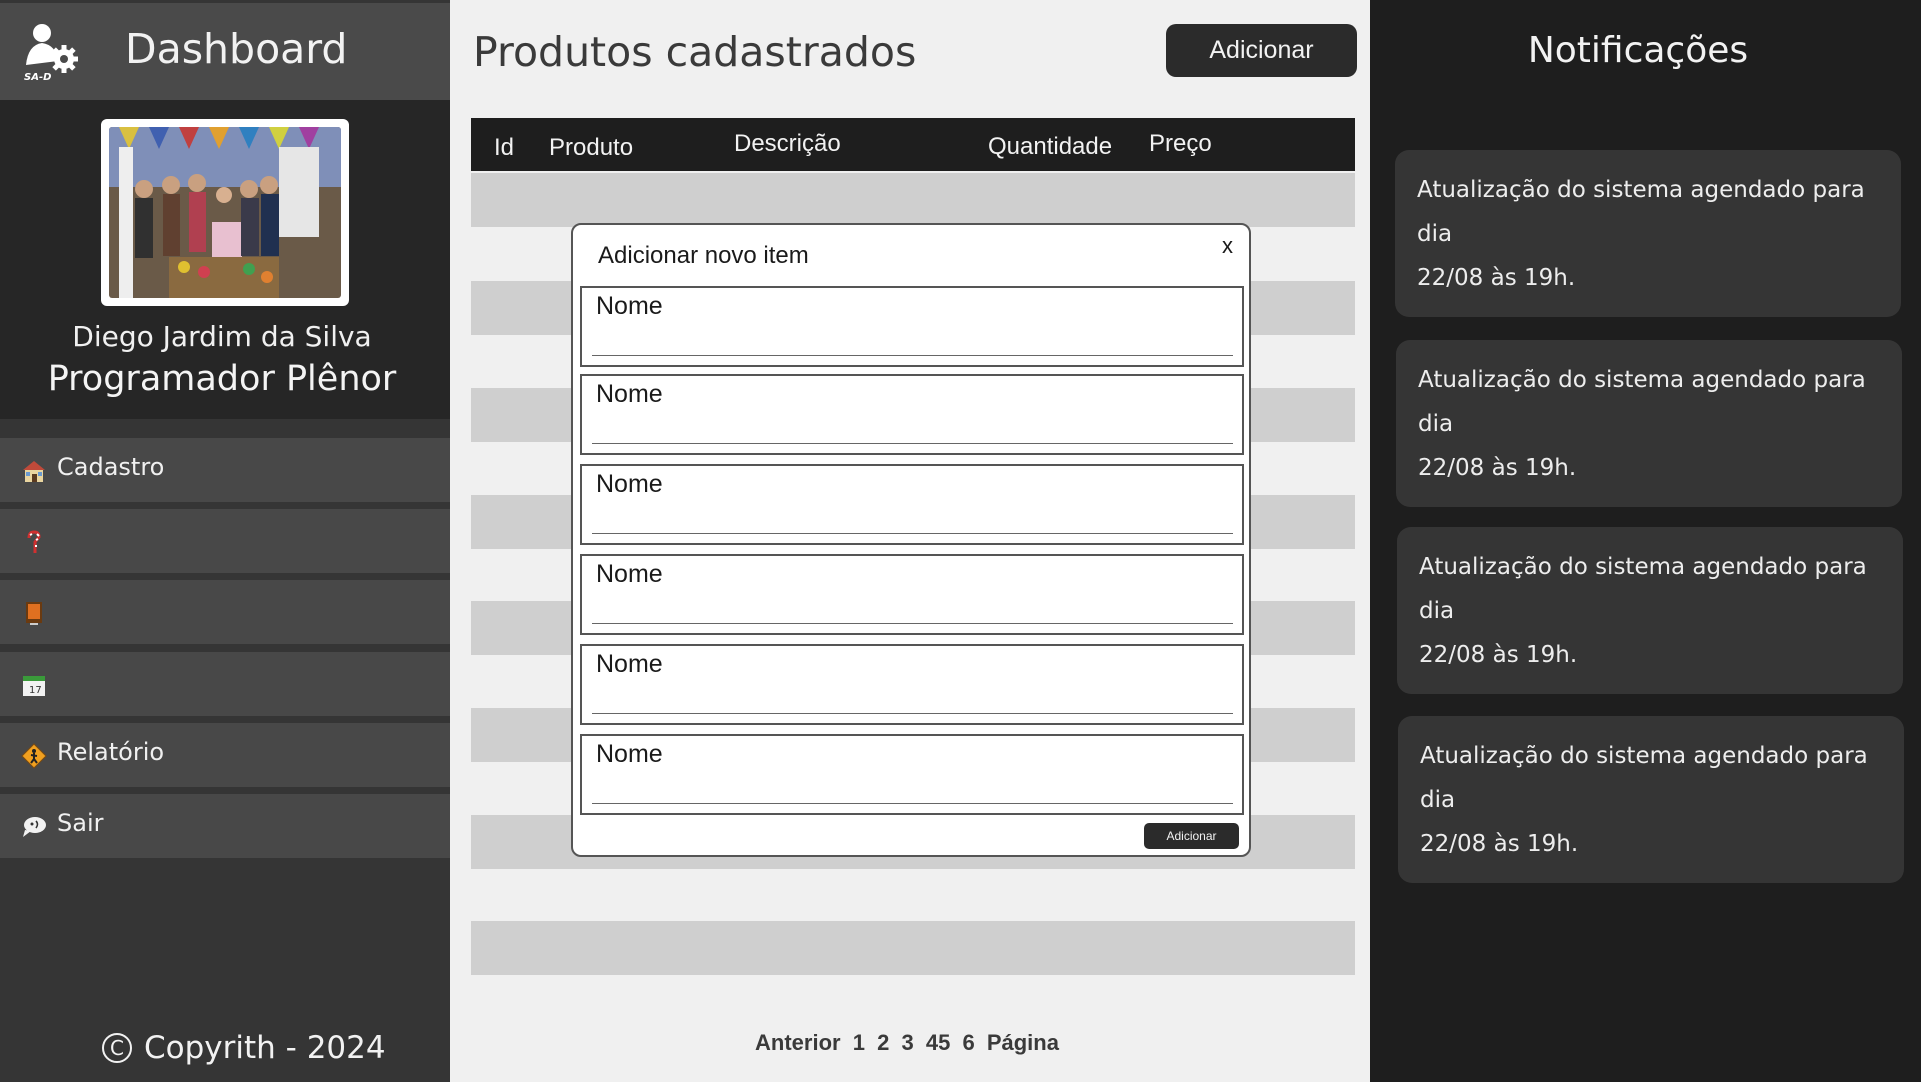  Describe the element at coordinates (1261, 50) in the screenshot. I see `add-product-button: Adicionar` at that location.